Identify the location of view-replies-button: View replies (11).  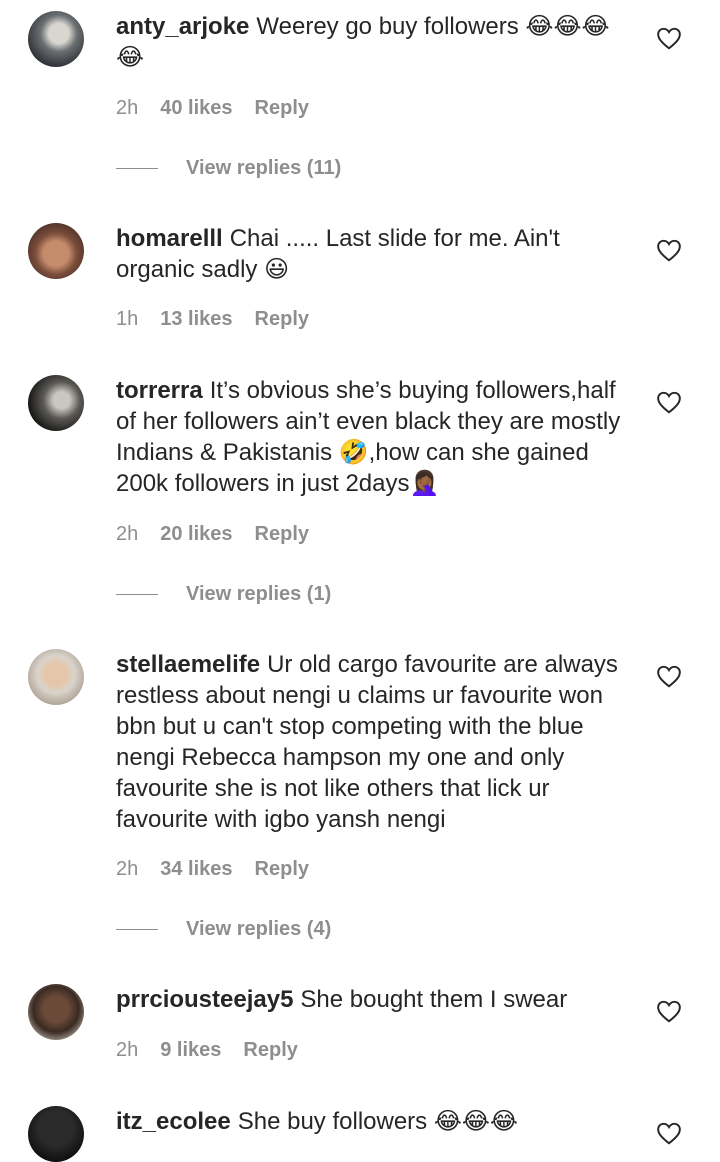
(263, 168).